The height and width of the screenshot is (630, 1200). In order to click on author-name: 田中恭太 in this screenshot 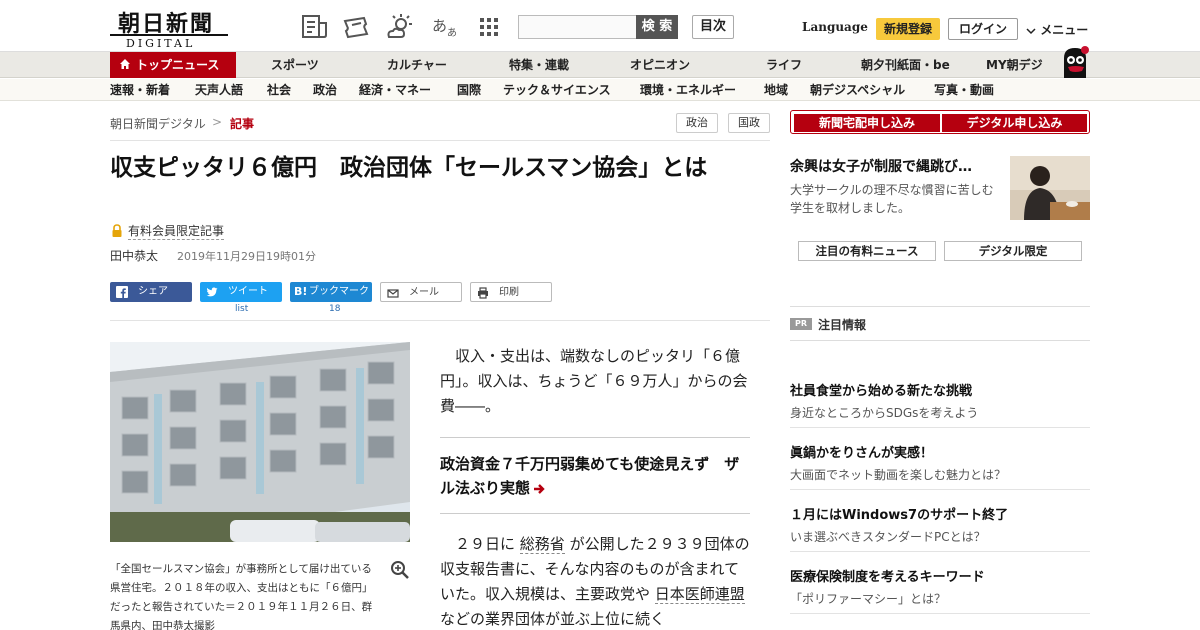, I will do `click(134, 256)`.